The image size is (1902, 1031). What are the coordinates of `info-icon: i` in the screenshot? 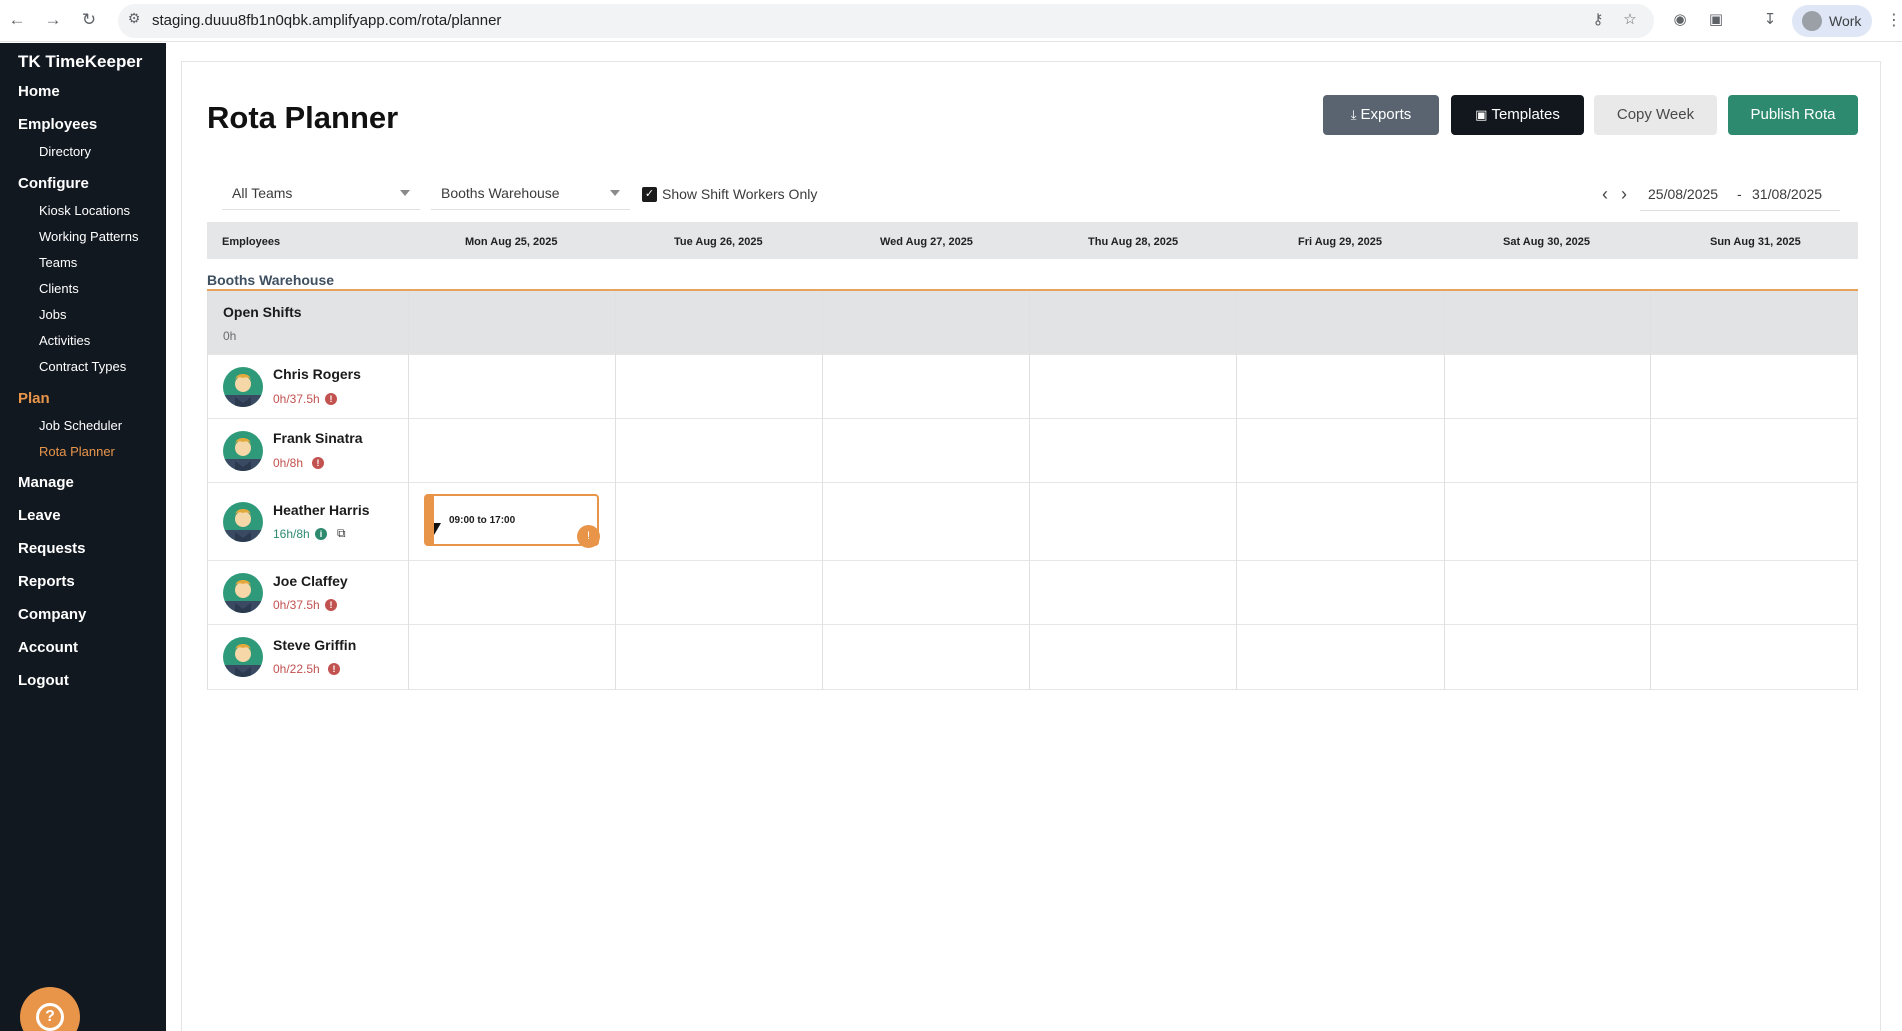 It's located at (321, 534).